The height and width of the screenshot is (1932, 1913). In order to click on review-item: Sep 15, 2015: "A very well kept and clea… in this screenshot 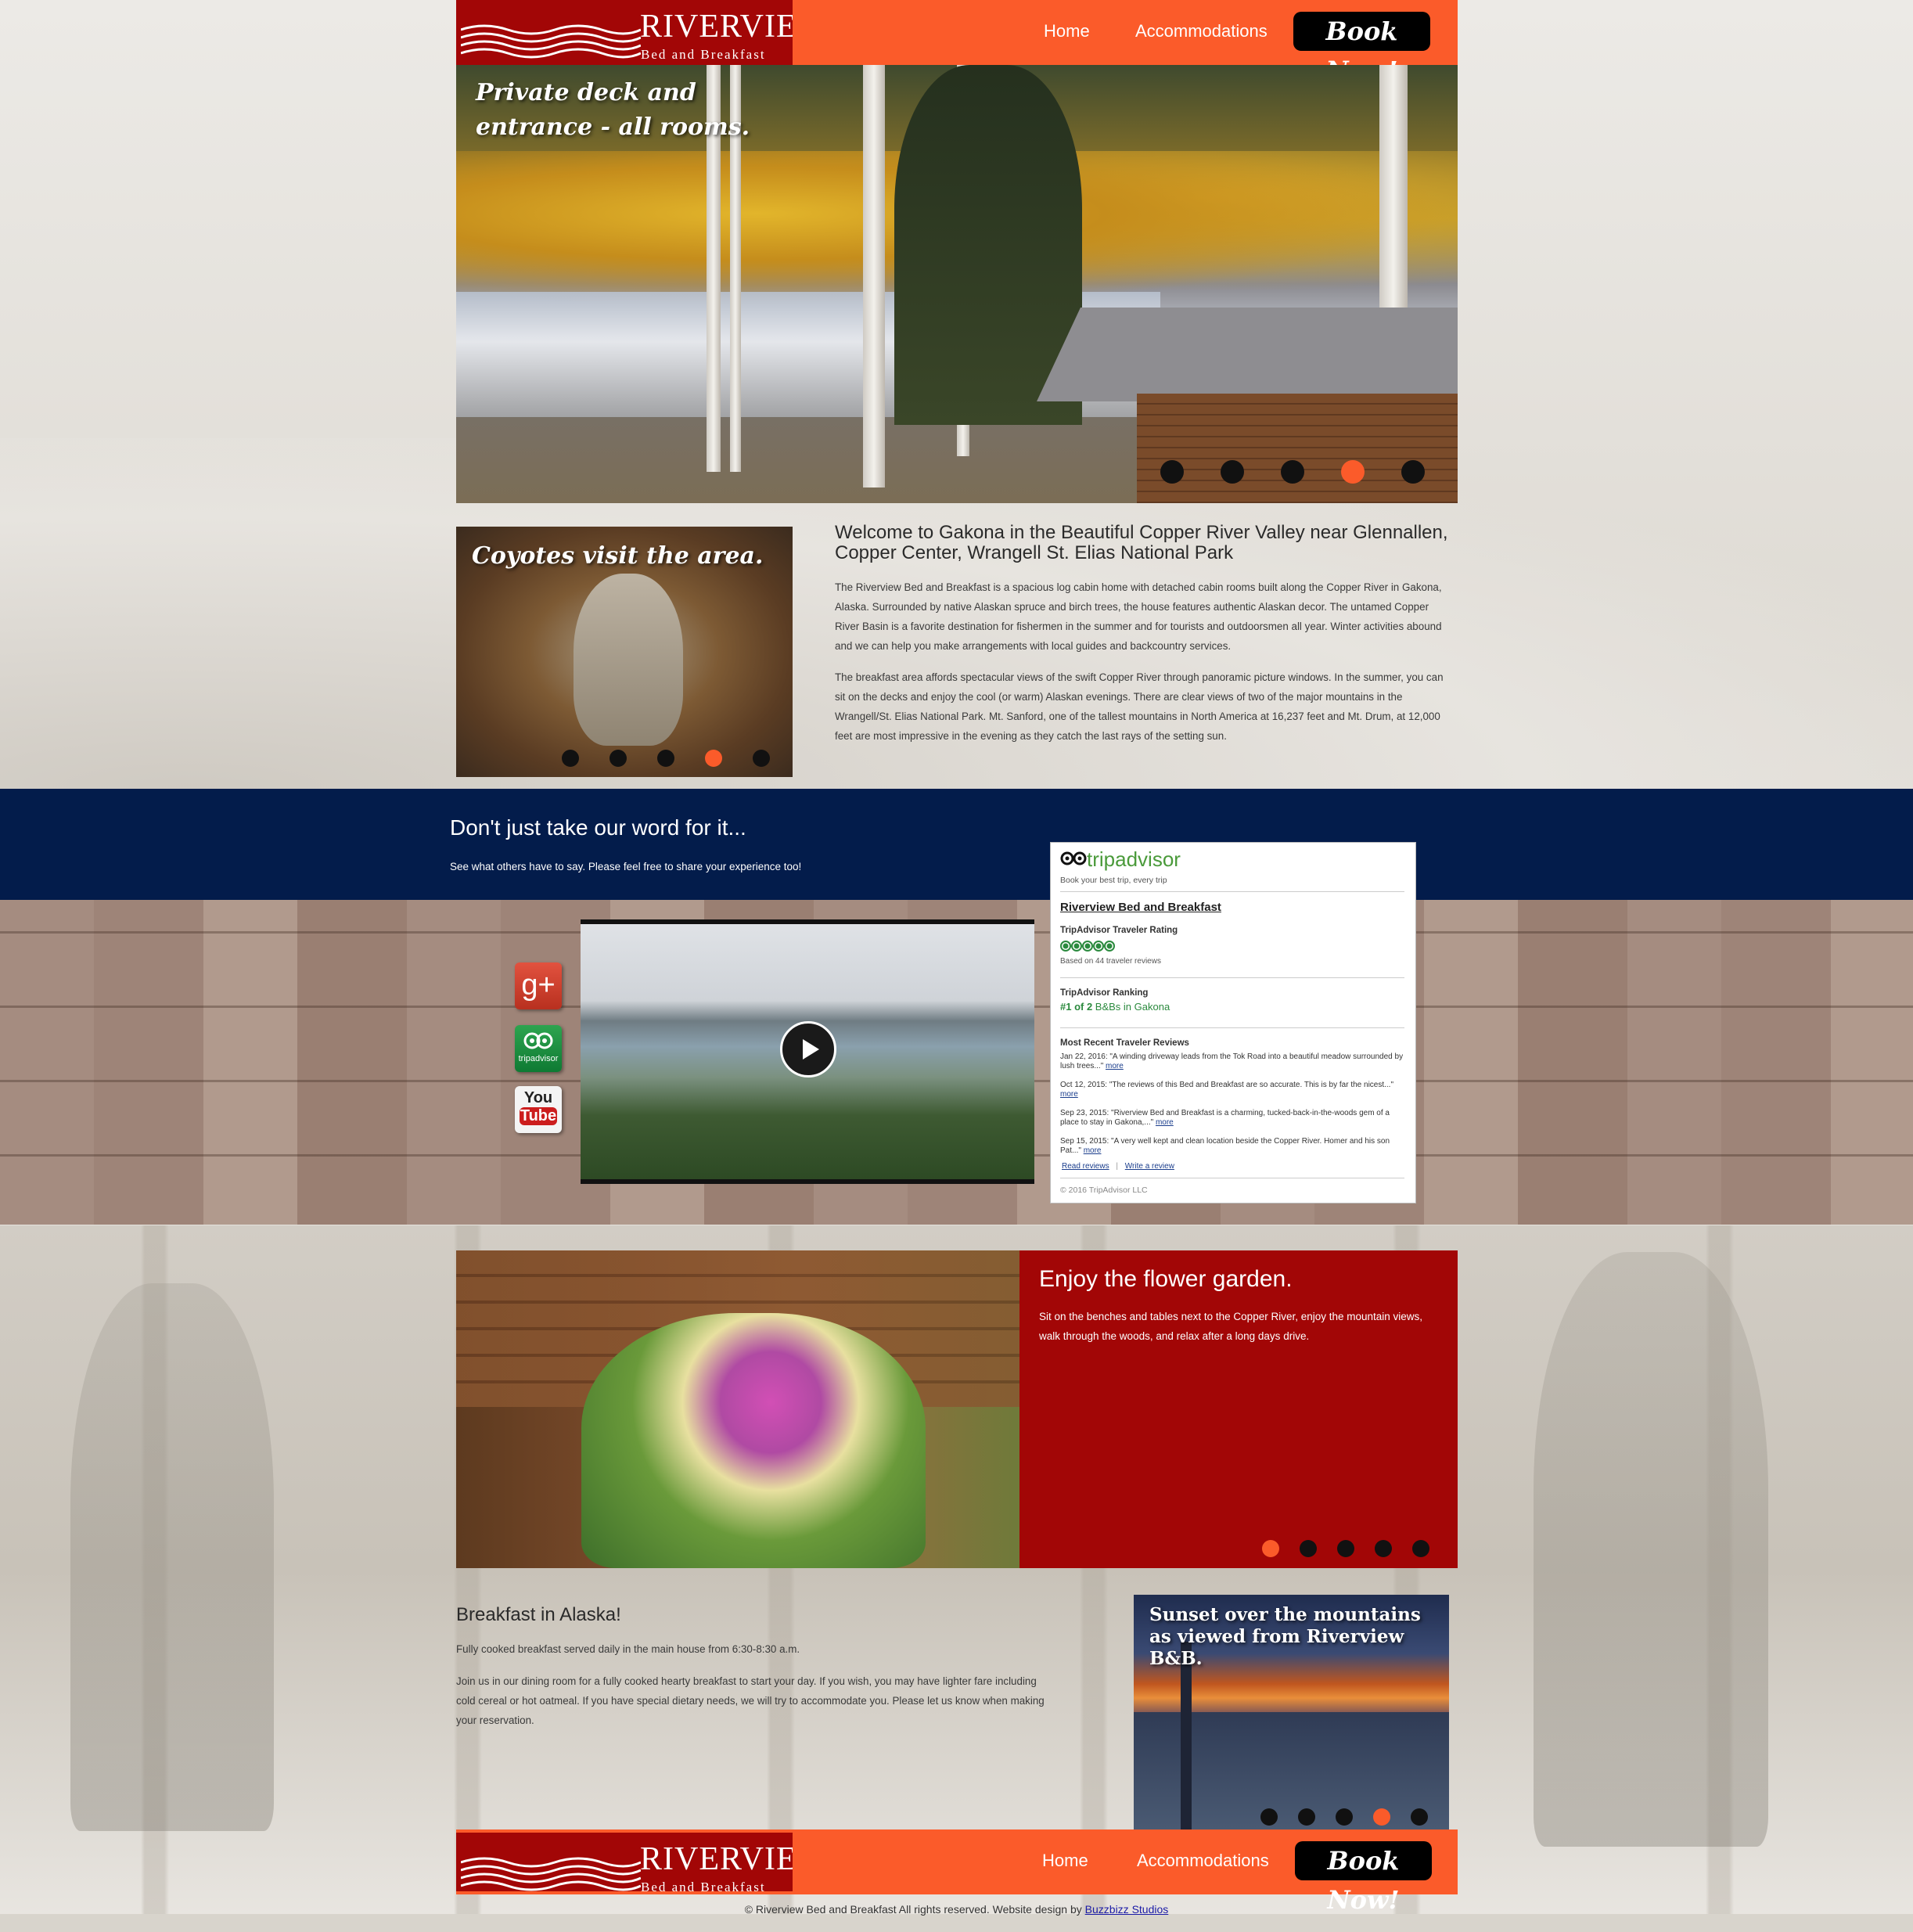, I will do `click(1232, 1146)`.